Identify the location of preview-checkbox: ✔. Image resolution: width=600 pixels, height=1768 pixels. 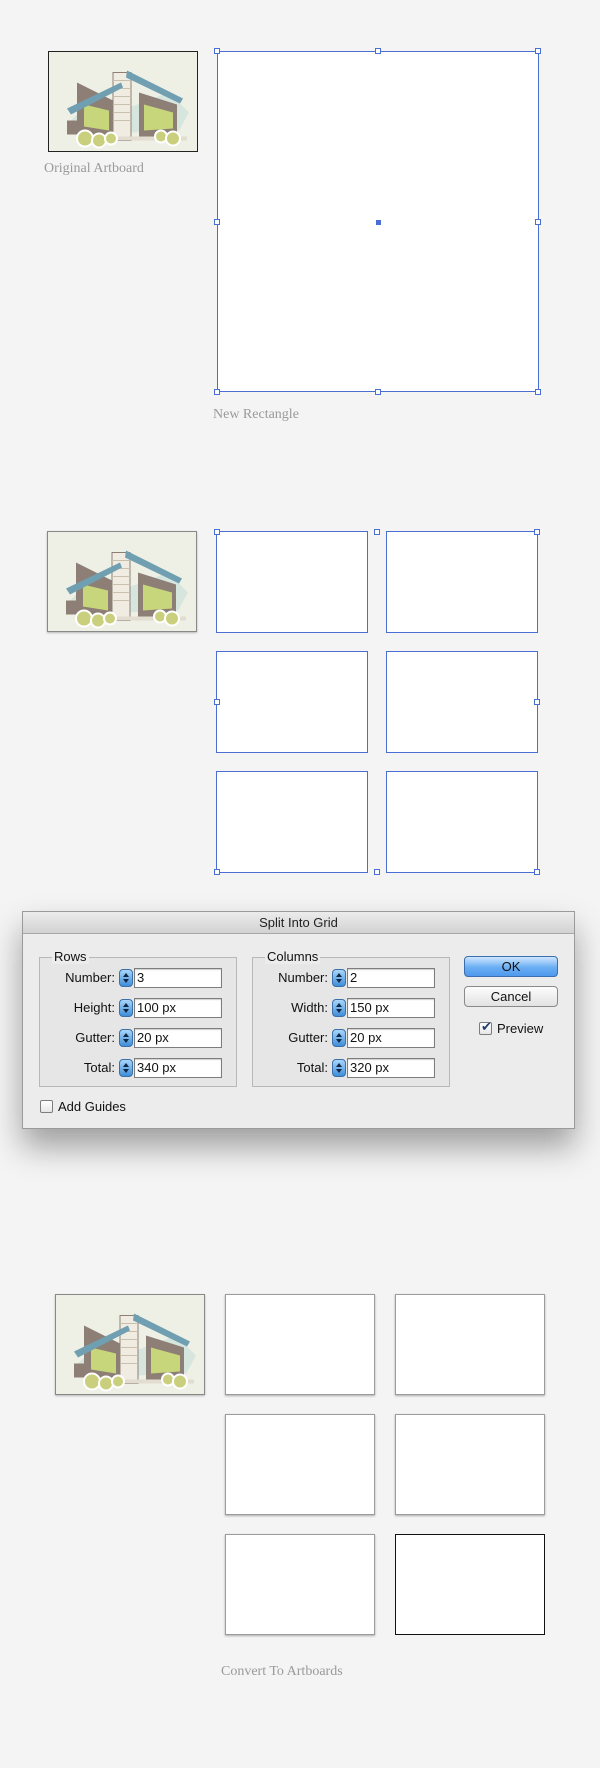
(485, 1027).